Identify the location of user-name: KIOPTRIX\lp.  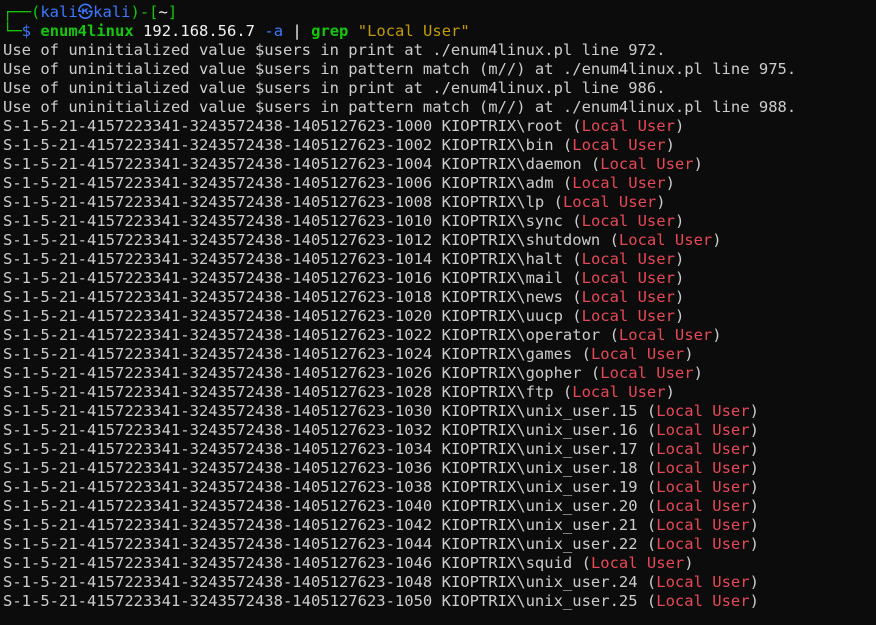
(493, 202).